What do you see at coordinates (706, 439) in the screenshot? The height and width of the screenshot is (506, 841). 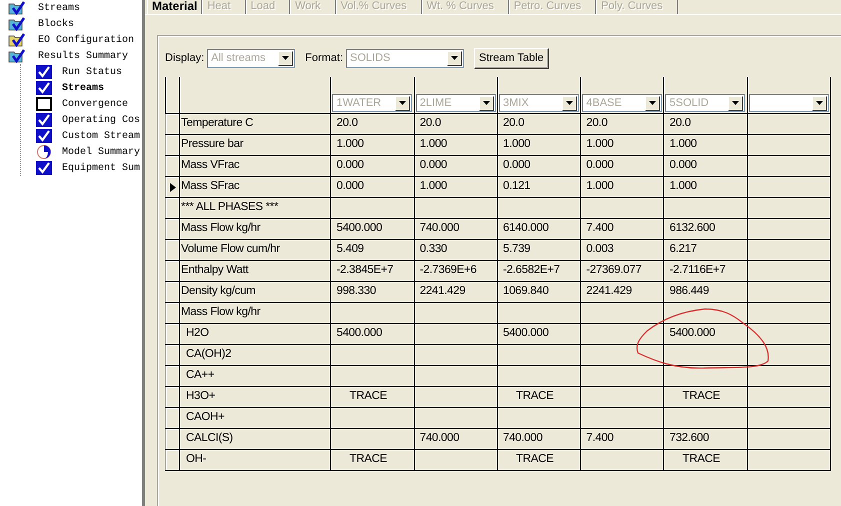 I see `table-cell: 732.600` at bounding box center [706, 439].